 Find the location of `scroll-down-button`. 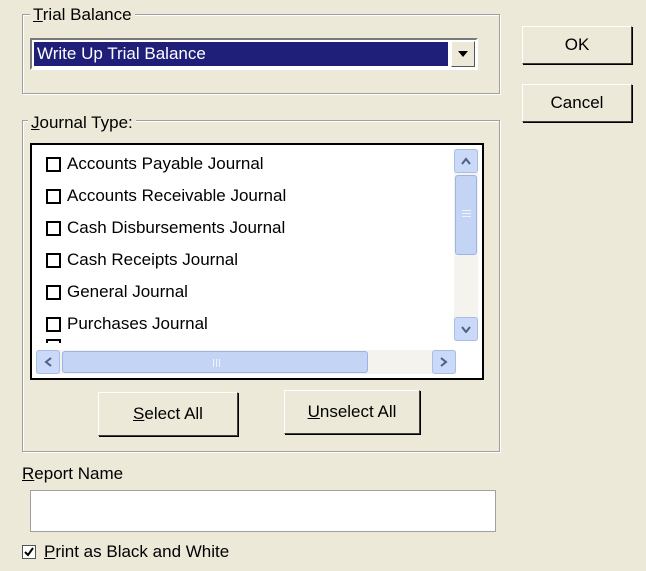

scroll-down-button is located at coordinates (466, 329).